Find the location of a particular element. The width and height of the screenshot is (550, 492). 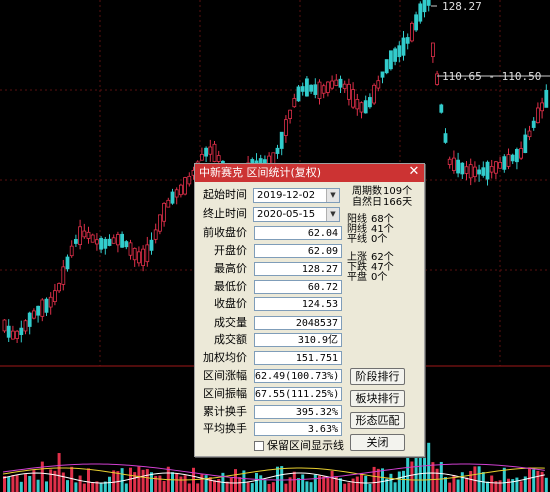

prev-close-value: 62.04 is located at coordinates (298, 233).